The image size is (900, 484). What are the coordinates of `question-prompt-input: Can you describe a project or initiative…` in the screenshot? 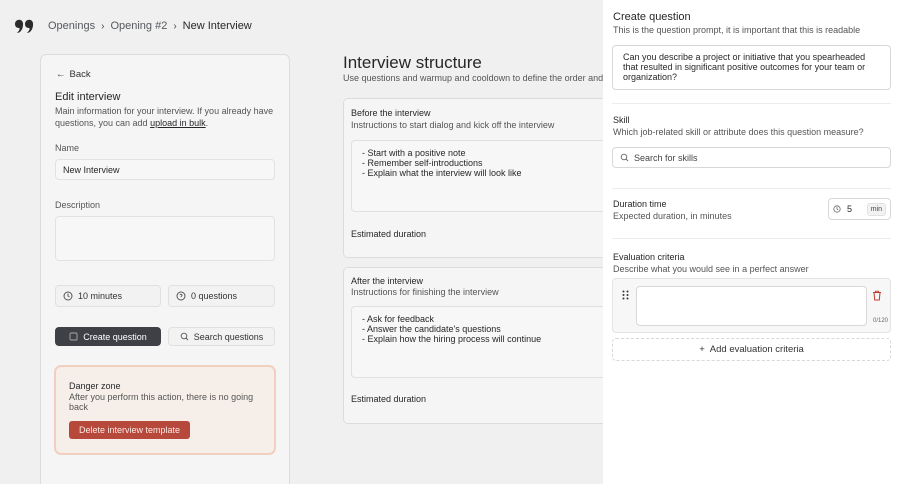 It's located at (751, 67).